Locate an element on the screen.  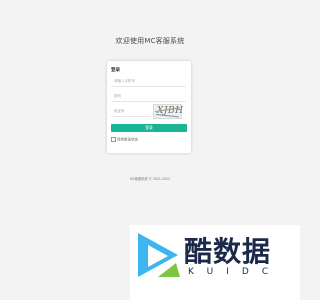
phone-placeholder: 请输入手机号 is located at coordinates (124, 81).